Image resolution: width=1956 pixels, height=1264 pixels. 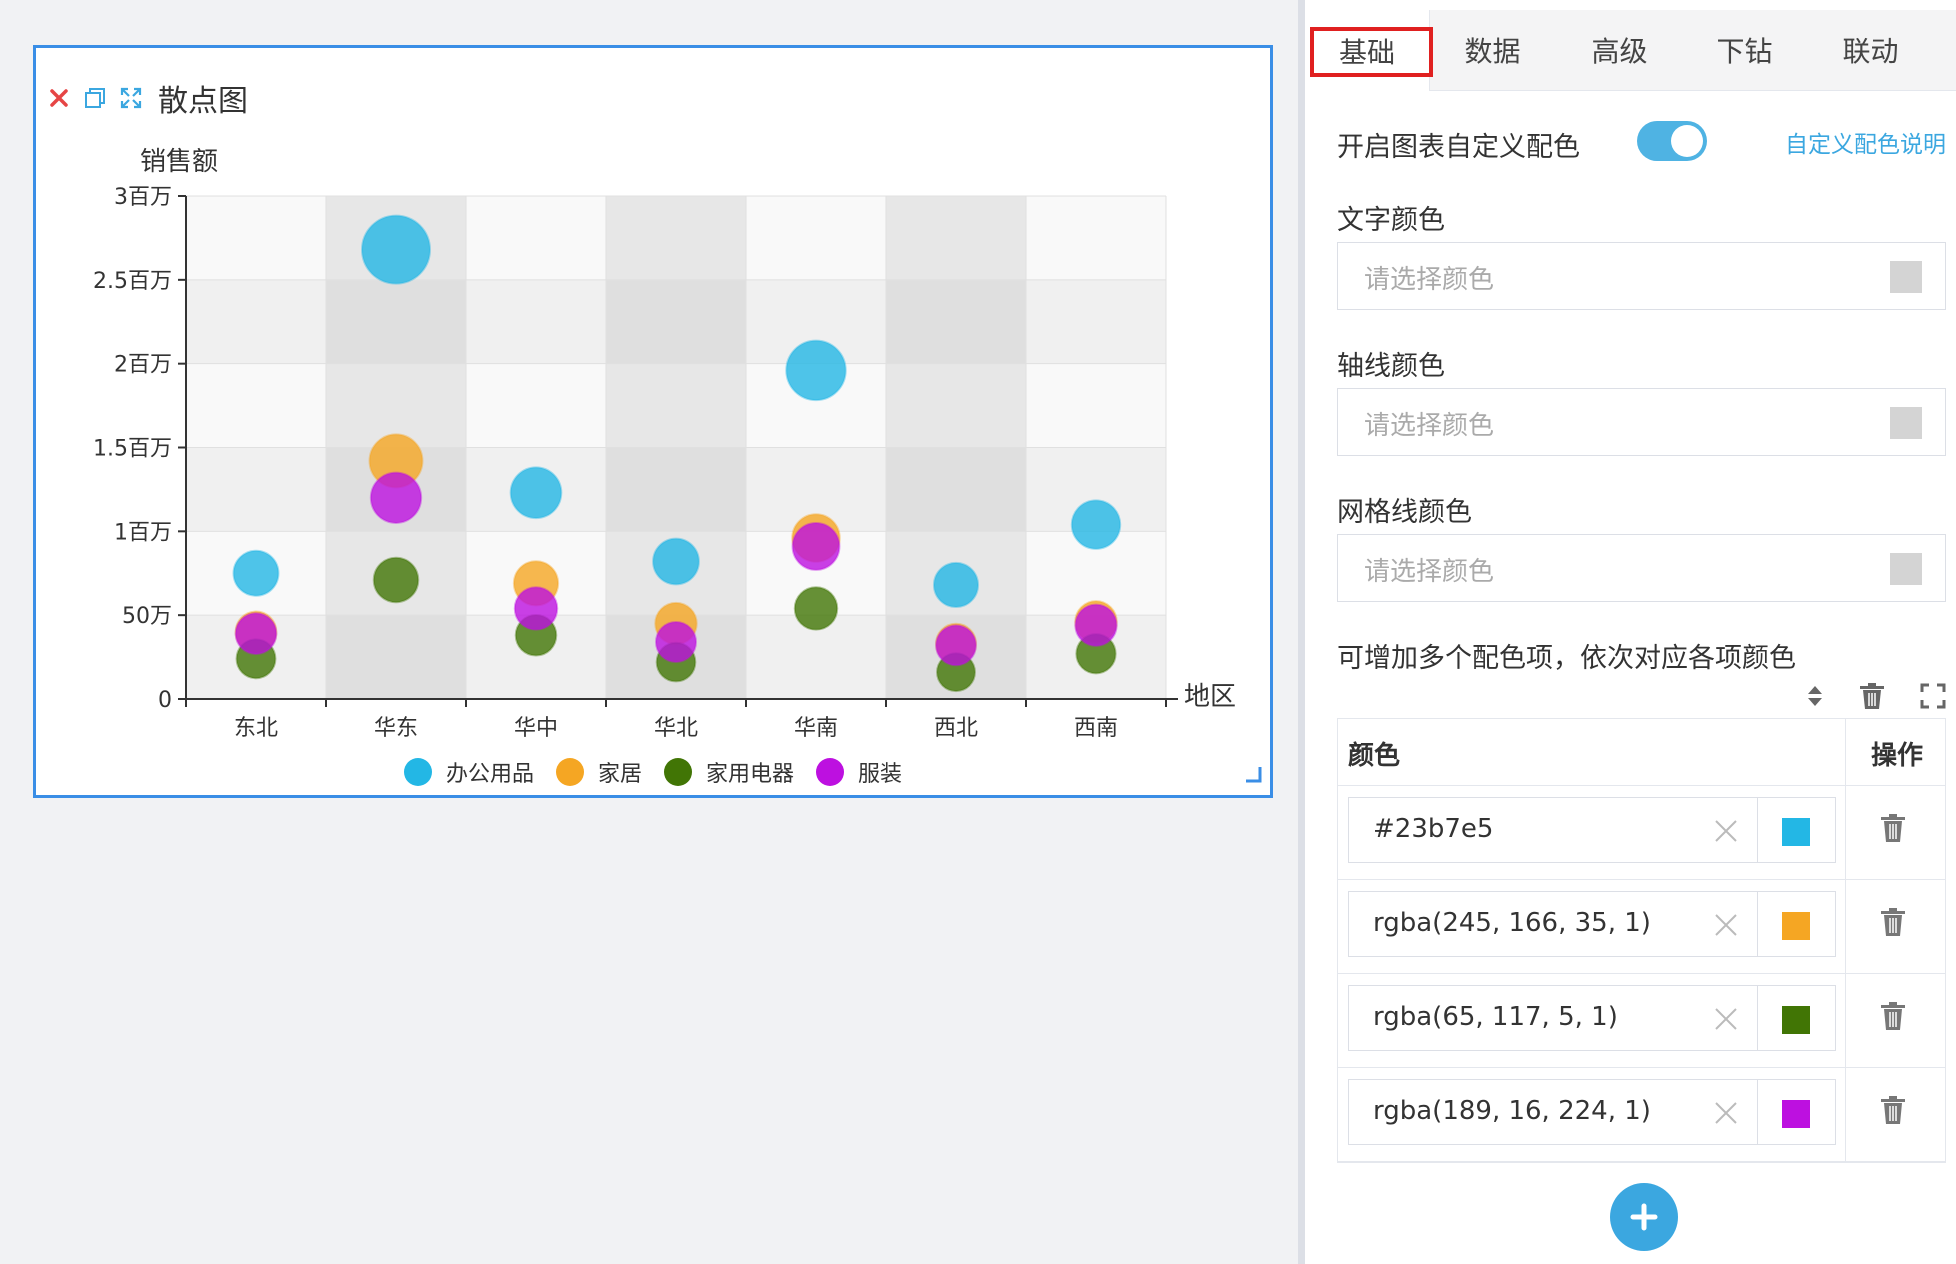 What do you see at coordinates (1371, 52) in the screenshot?
I see `tab-highlight` at bounding box center [1371, 52].